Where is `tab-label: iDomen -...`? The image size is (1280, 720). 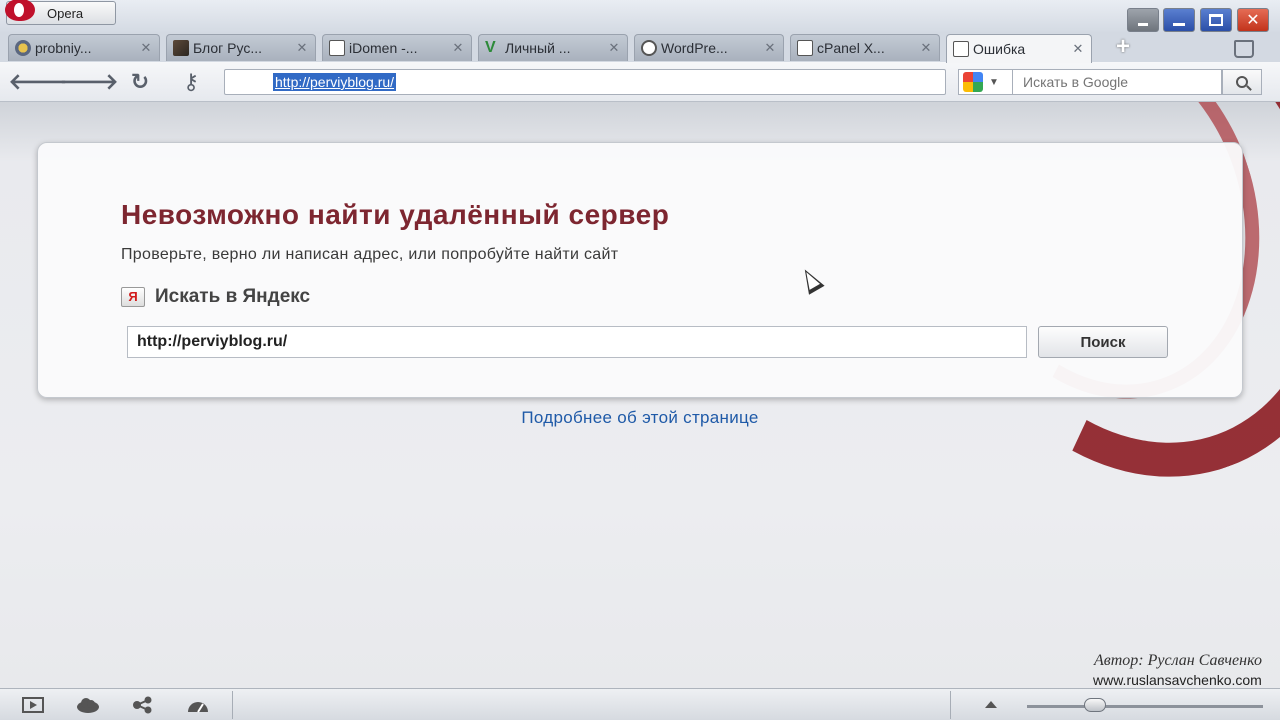 tab-label: iDomen -... is located at coordinates (383, 48).